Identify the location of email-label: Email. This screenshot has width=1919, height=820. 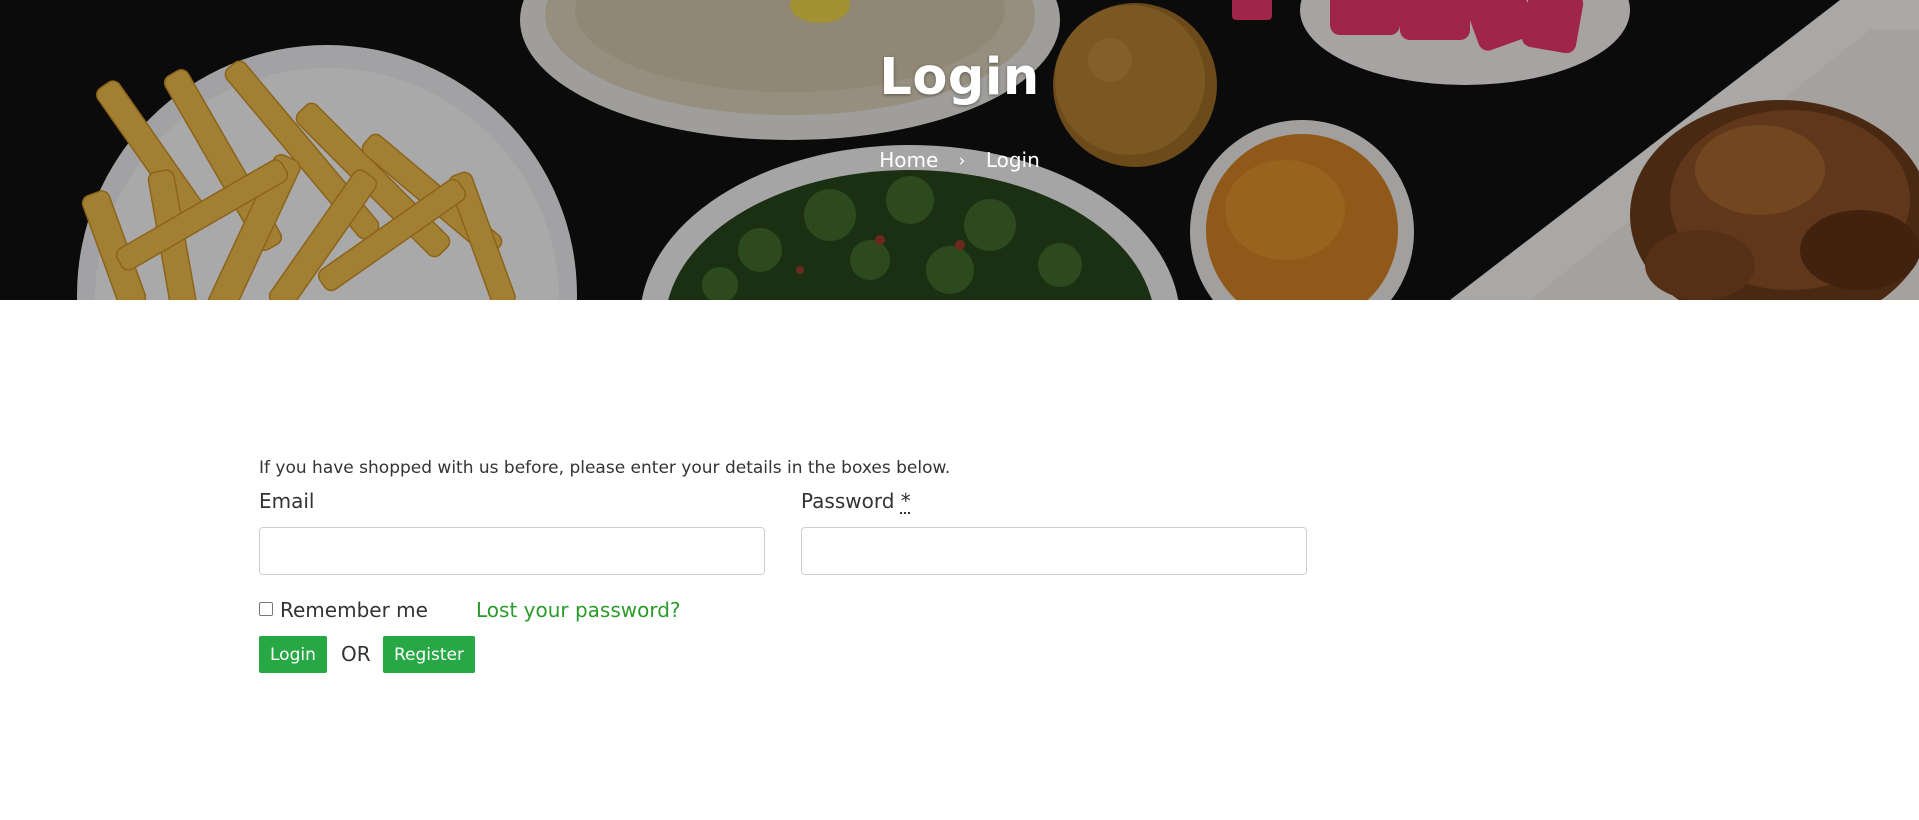
(287, 501).